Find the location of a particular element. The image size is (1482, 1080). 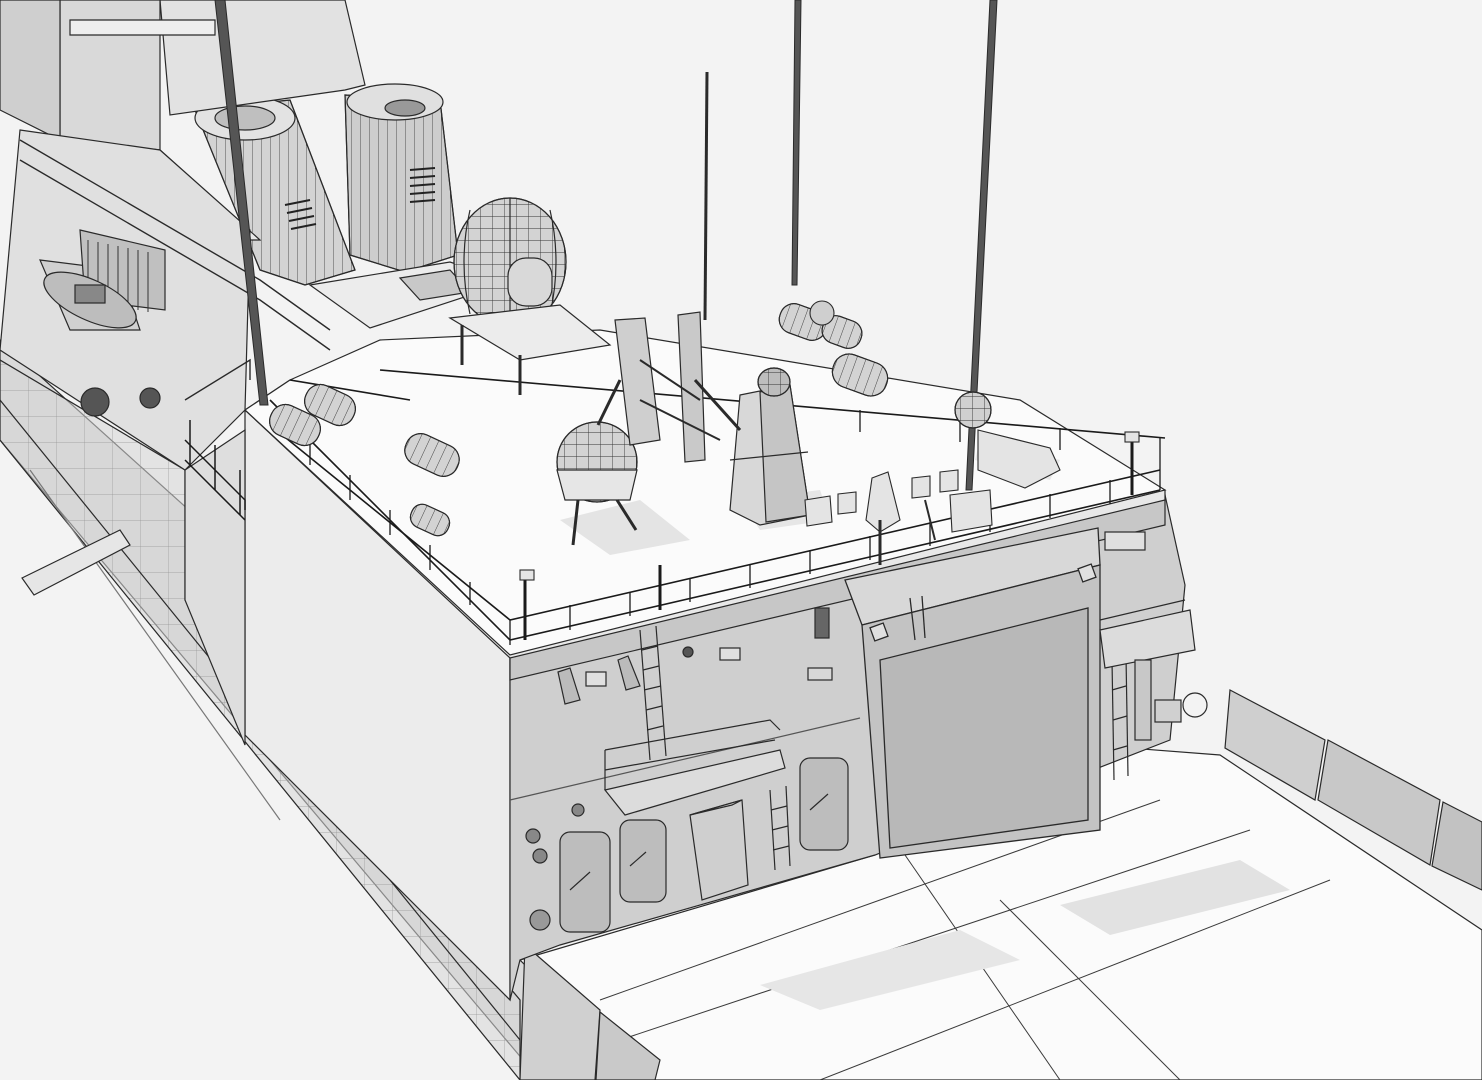

watertight-door-right is located at coordinates (824, 804).